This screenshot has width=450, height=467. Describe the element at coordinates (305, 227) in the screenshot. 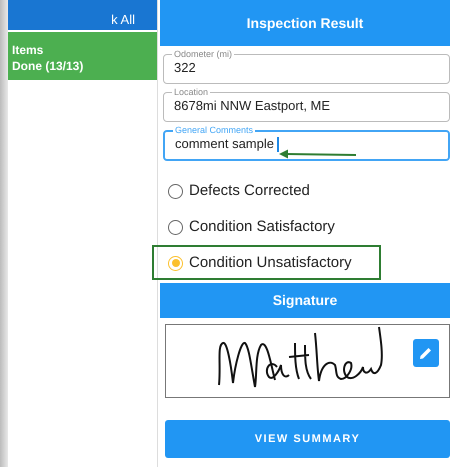

I see `radio-option: Condition Satisfactory` at that location.